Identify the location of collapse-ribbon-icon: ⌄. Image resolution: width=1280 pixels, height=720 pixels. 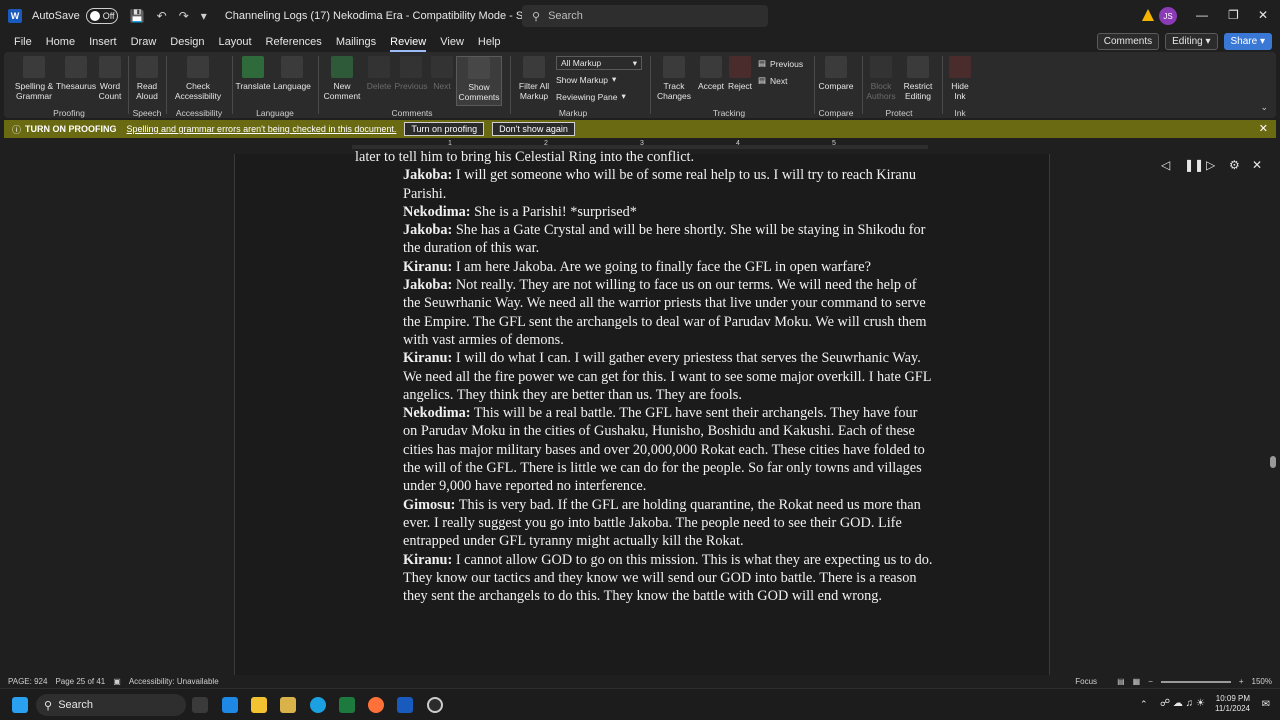
(1264, 107).